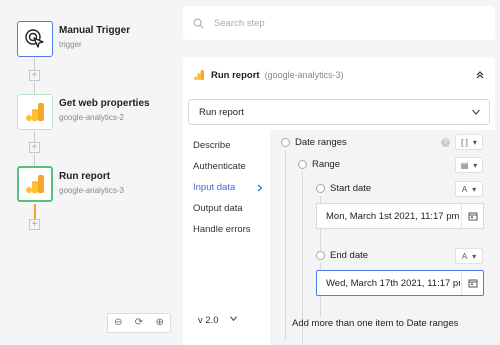 The height and width of the screenshot is (345, 500). What do you see at coordinates (208, 320) in the screenshot?
I see `version-value: v 2.0` at bounding box center [208, 320].